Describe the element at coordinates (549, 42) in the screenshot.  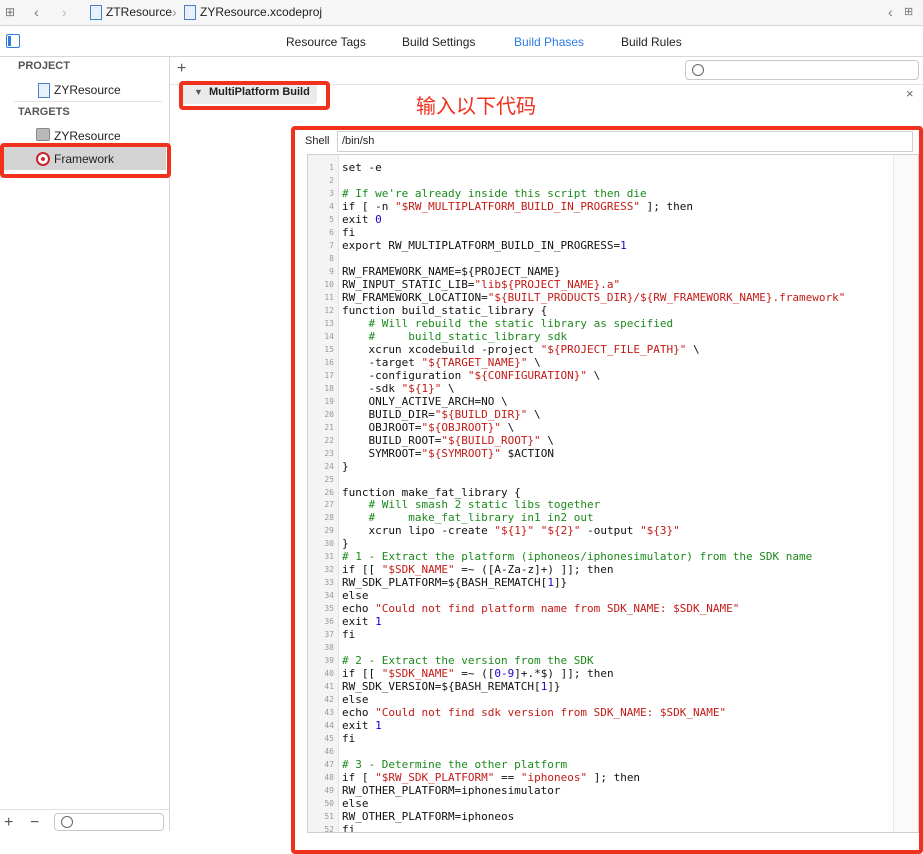
I see `tab-build-phases: Build Phases` at that location.